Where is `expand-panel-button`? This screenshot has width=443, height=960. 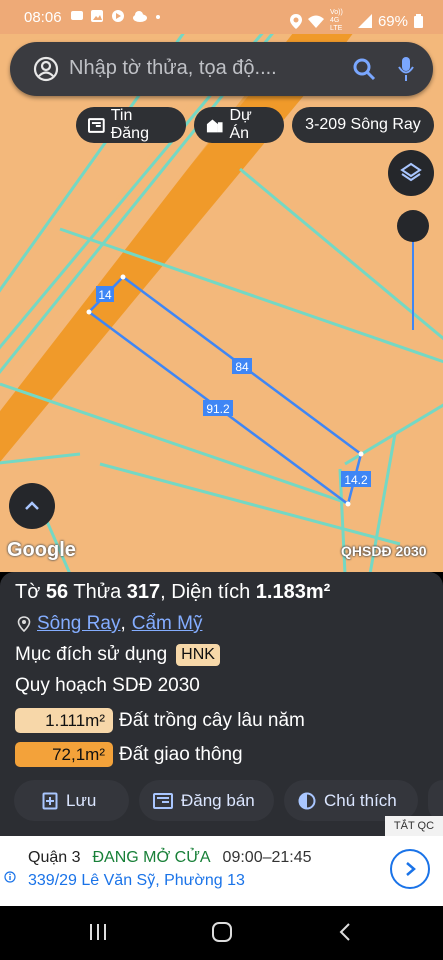
expand-panel-button is located at coordinates (32, 506).